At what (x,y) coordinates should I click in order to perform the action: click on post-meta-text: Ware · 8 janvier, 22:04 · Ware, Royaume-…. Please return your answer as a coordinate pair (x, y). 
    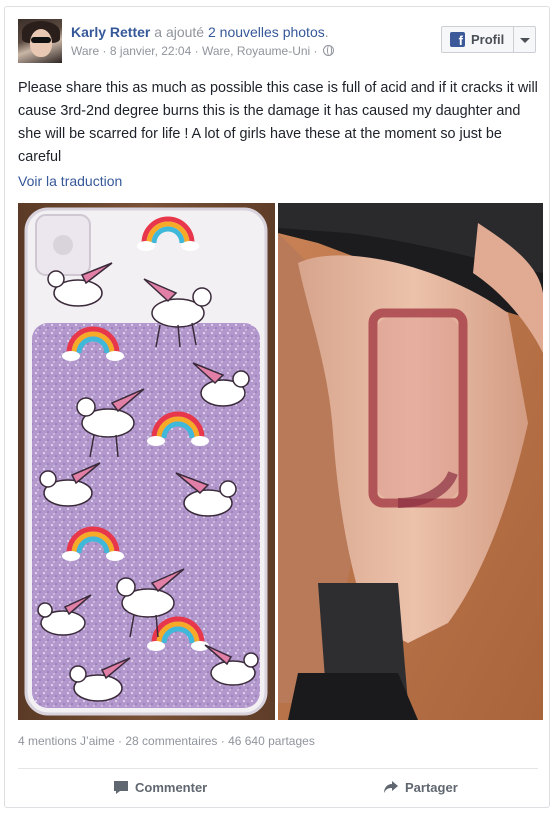
    Looking at the image, I should click on (194, 51).